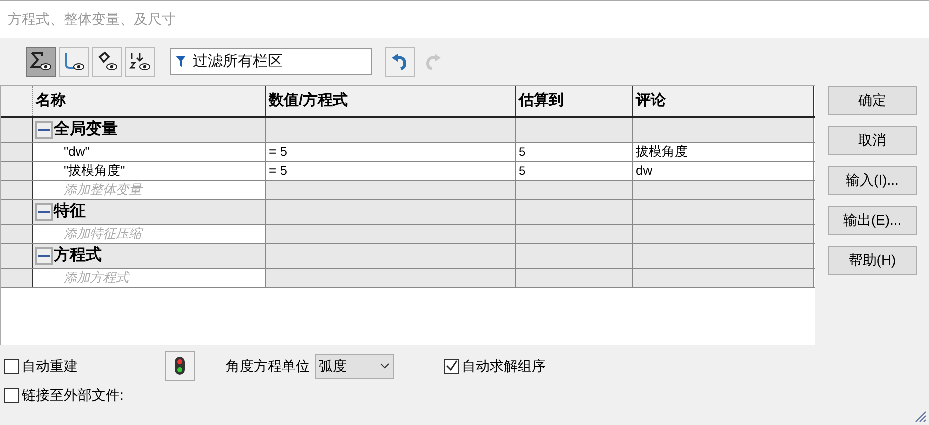  Describe the element at coordinates (872, 260) in the screenshot. I see `dialog-button: 帮助(H)` at that location.